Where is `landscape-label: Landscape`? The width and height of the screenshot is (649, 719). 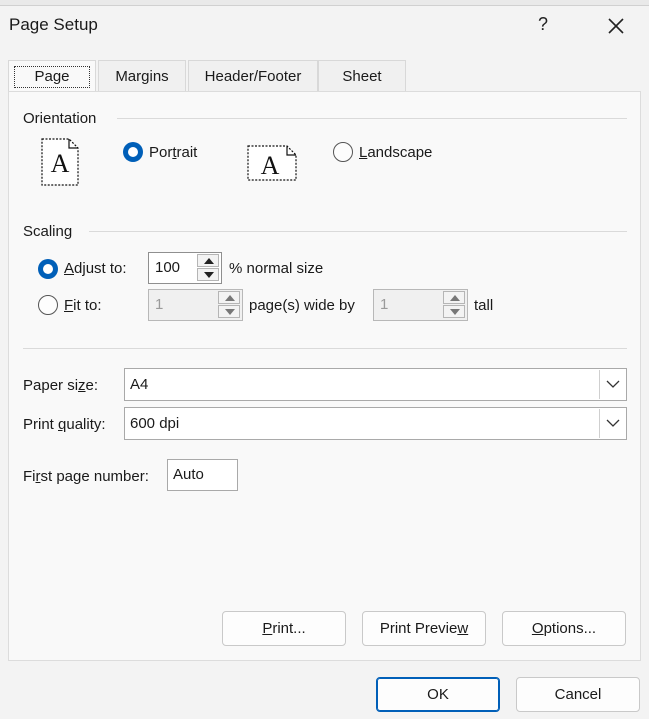 landscape-label: Landscape is located at coordinates (395, 152).